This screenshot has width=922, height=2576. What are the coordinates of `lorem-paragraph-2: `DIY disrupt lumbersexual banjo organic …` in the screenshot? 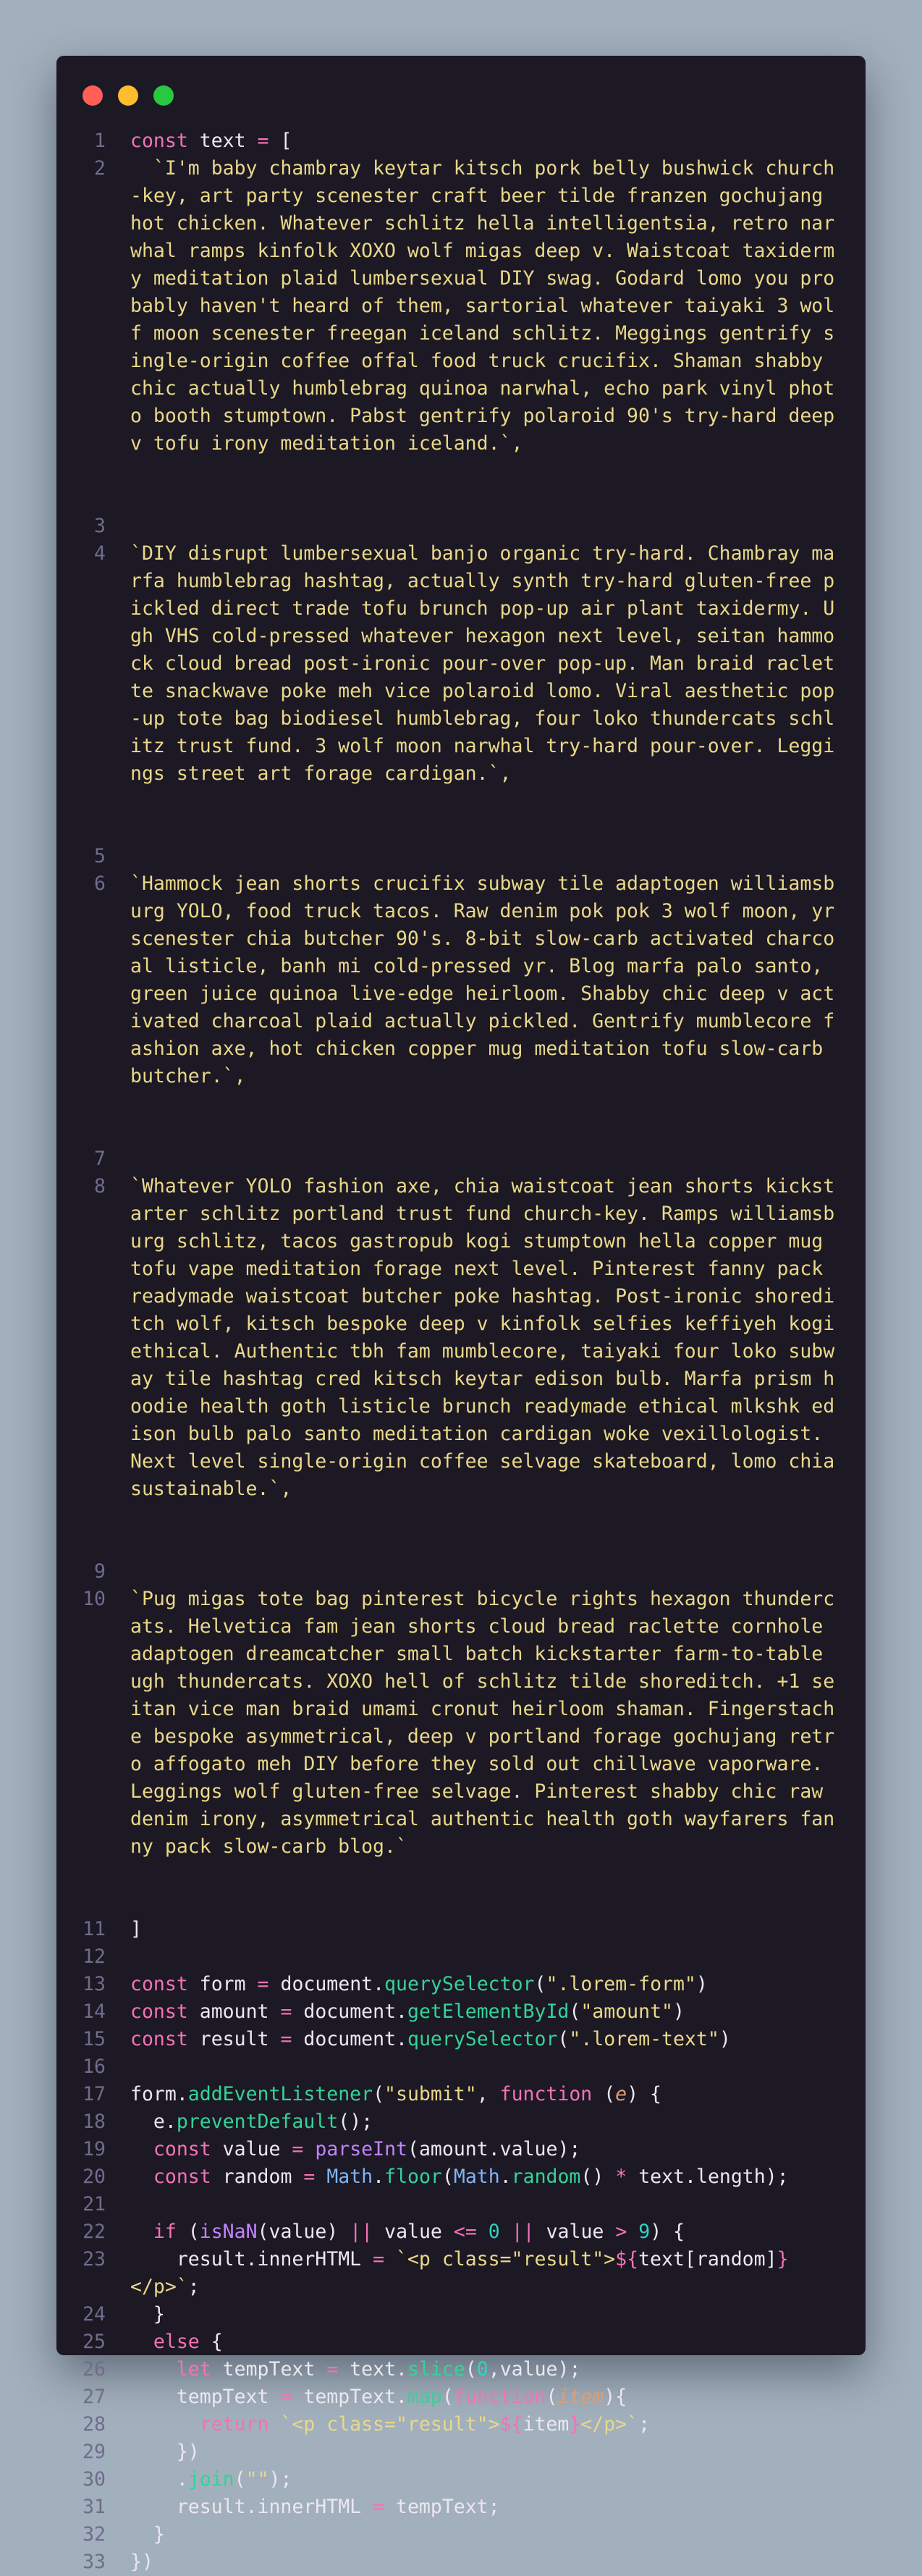 It's located at (482, 663).